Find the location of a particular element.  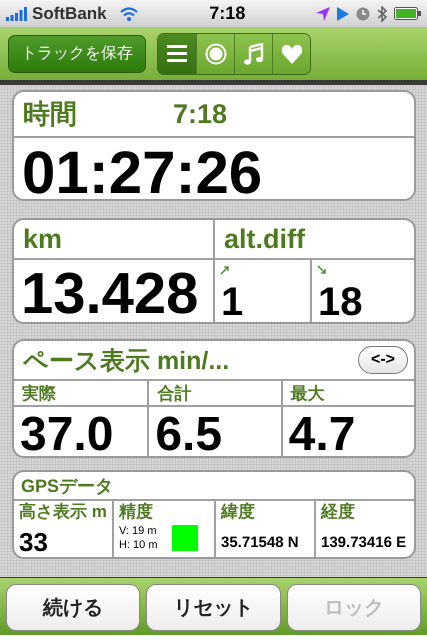

altitude-value: 33 is located at coordinates (34, 542).